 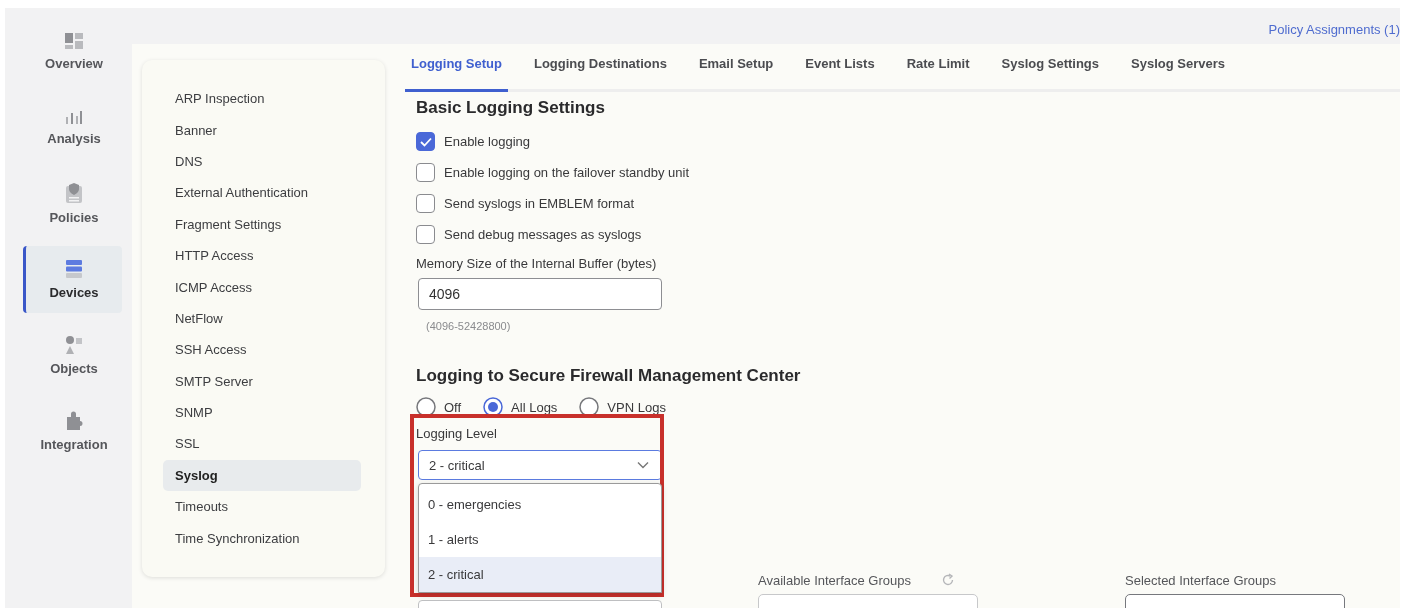 I want to click on settings-menu-item: SMTP Server, so click(x=262, y=381).